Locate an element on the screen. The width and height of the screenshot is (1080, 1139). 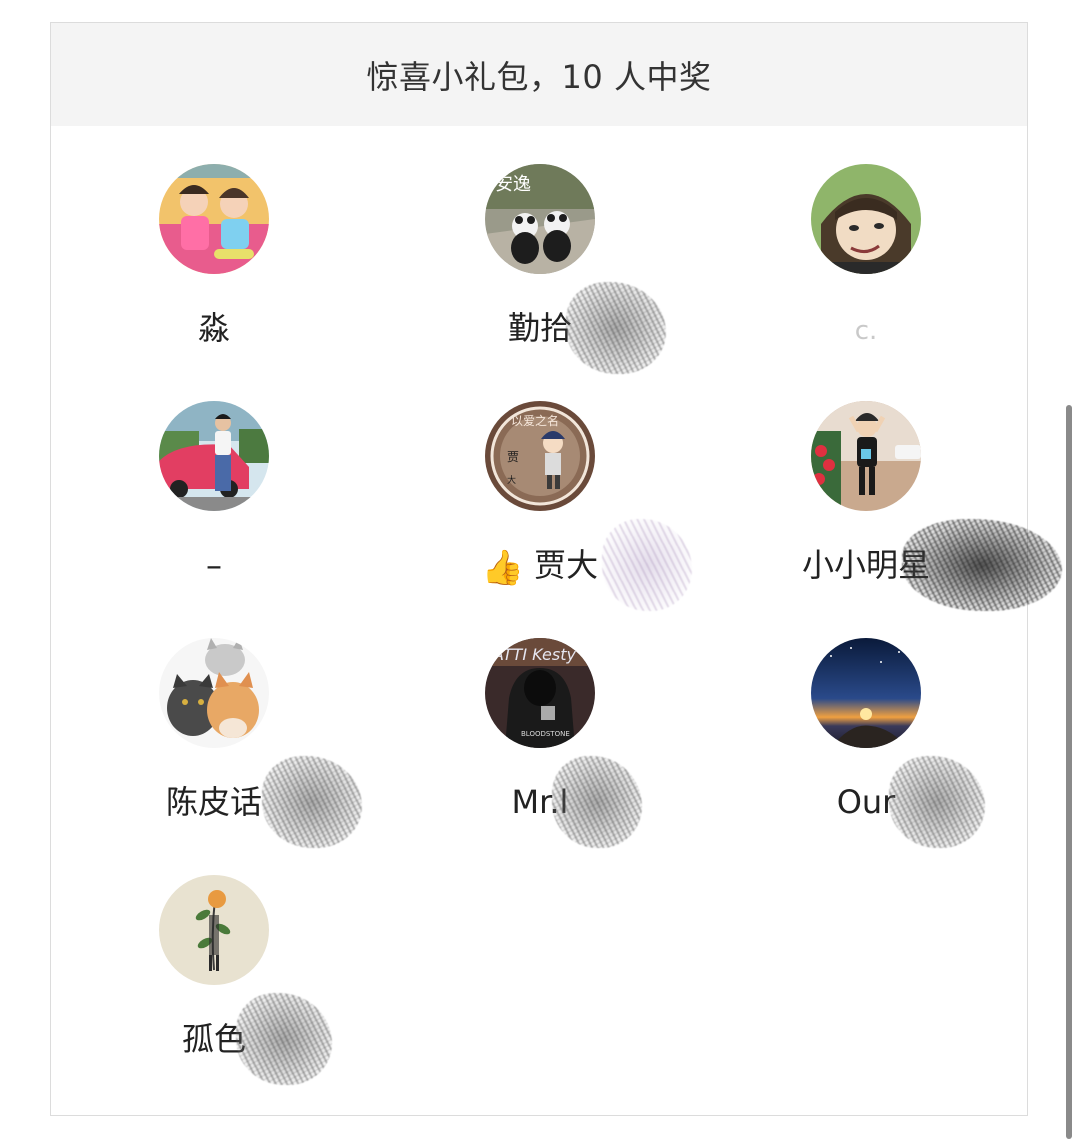
scrollbar is located at coordinates (1069, 772).